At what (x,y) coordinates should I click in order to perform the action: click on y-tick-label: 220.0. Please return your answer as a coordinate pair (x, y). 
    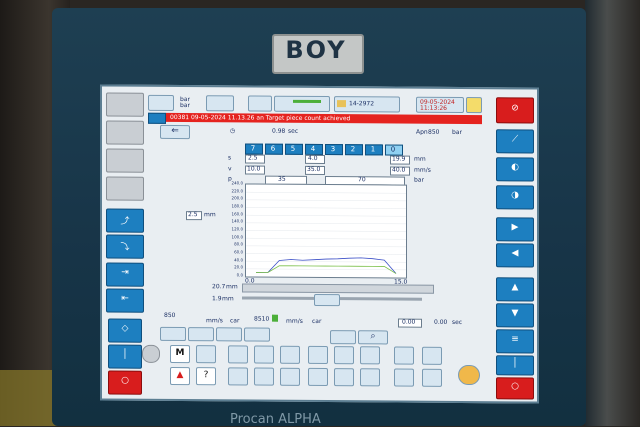
    Looking at the image, I should click on (237, 191).